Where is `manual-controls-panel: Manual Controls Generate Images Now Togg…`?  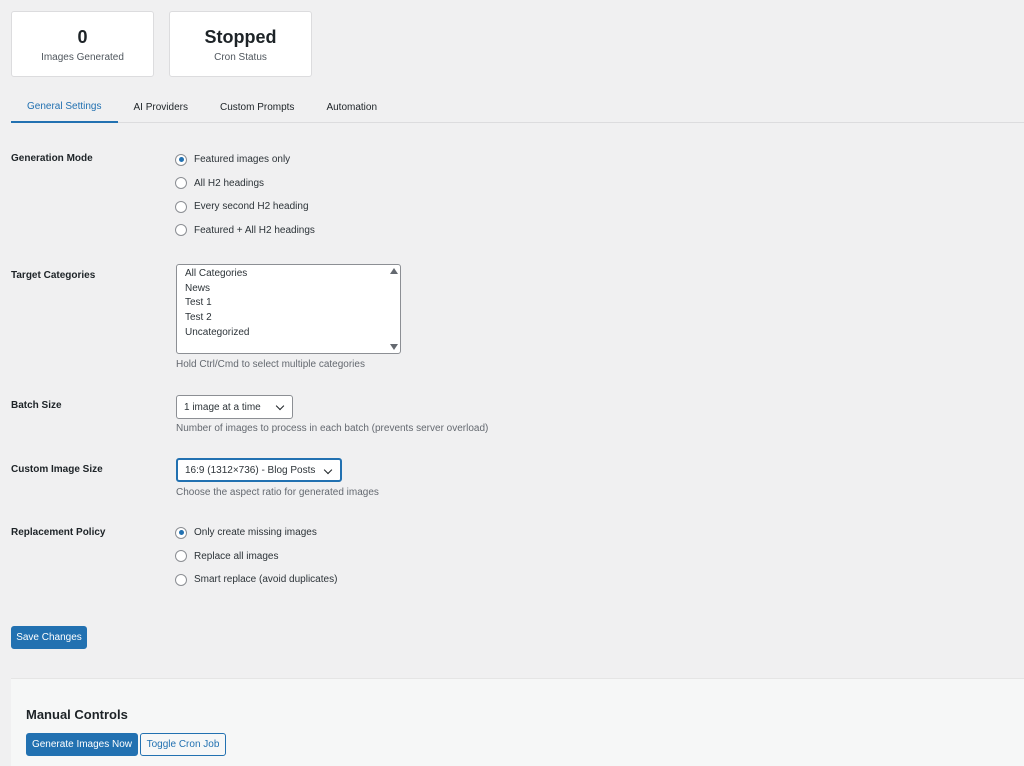 manual-controls-panel: Manual Controls Generate Images Now Togg… is located at coordinates (517, 722).